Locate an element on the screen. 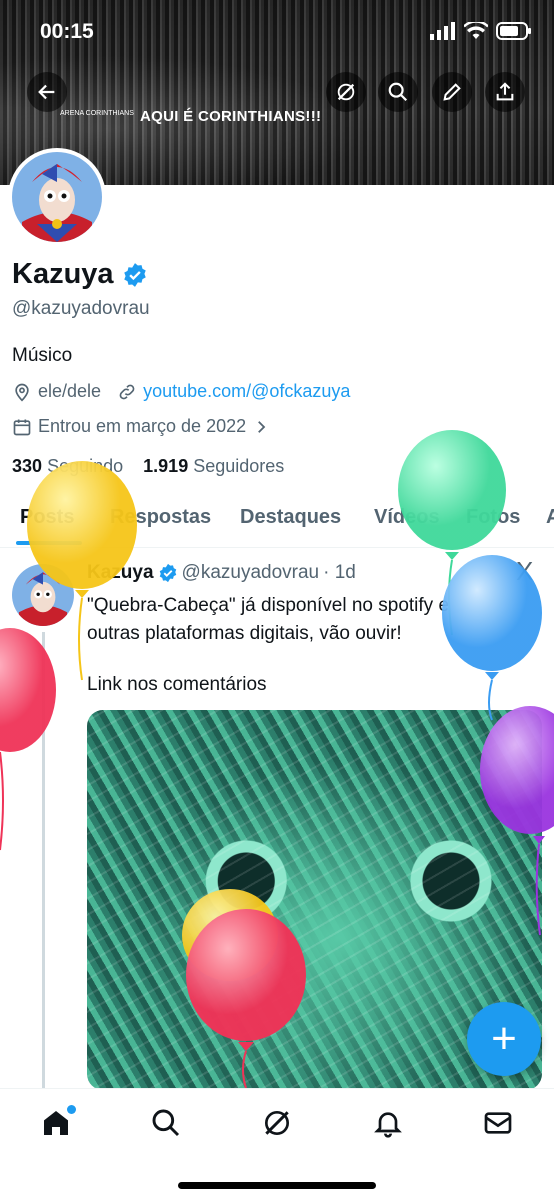 The image size is (554, 1200). tweet-text-secondary: Link nos comentários is located at coordinates (177, 684).